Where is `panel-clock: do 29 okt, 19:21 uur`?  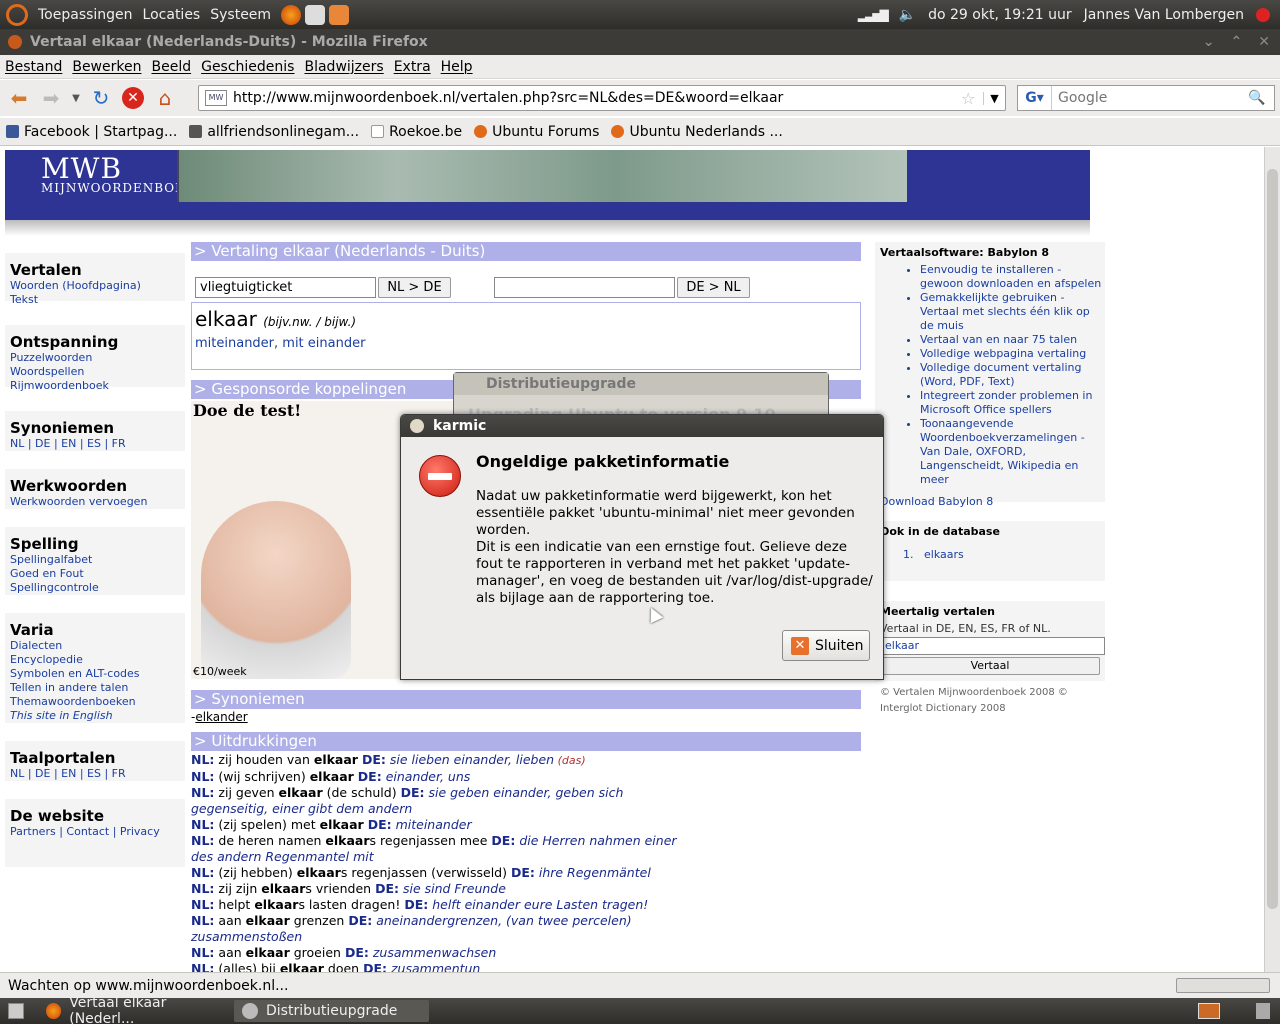 panel-clock: do 29 okt, 19:21 uur is located at coordinates (1000, 15).